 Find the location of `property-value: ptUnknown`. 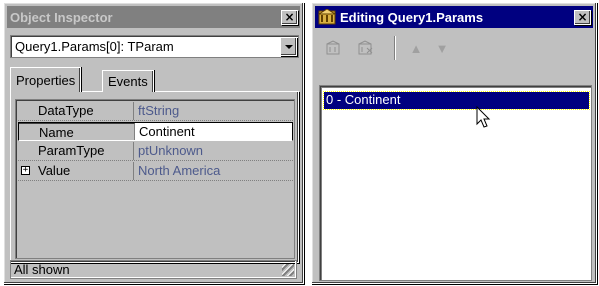

property-value: ptUnknown is located at coordinates (213, 151).